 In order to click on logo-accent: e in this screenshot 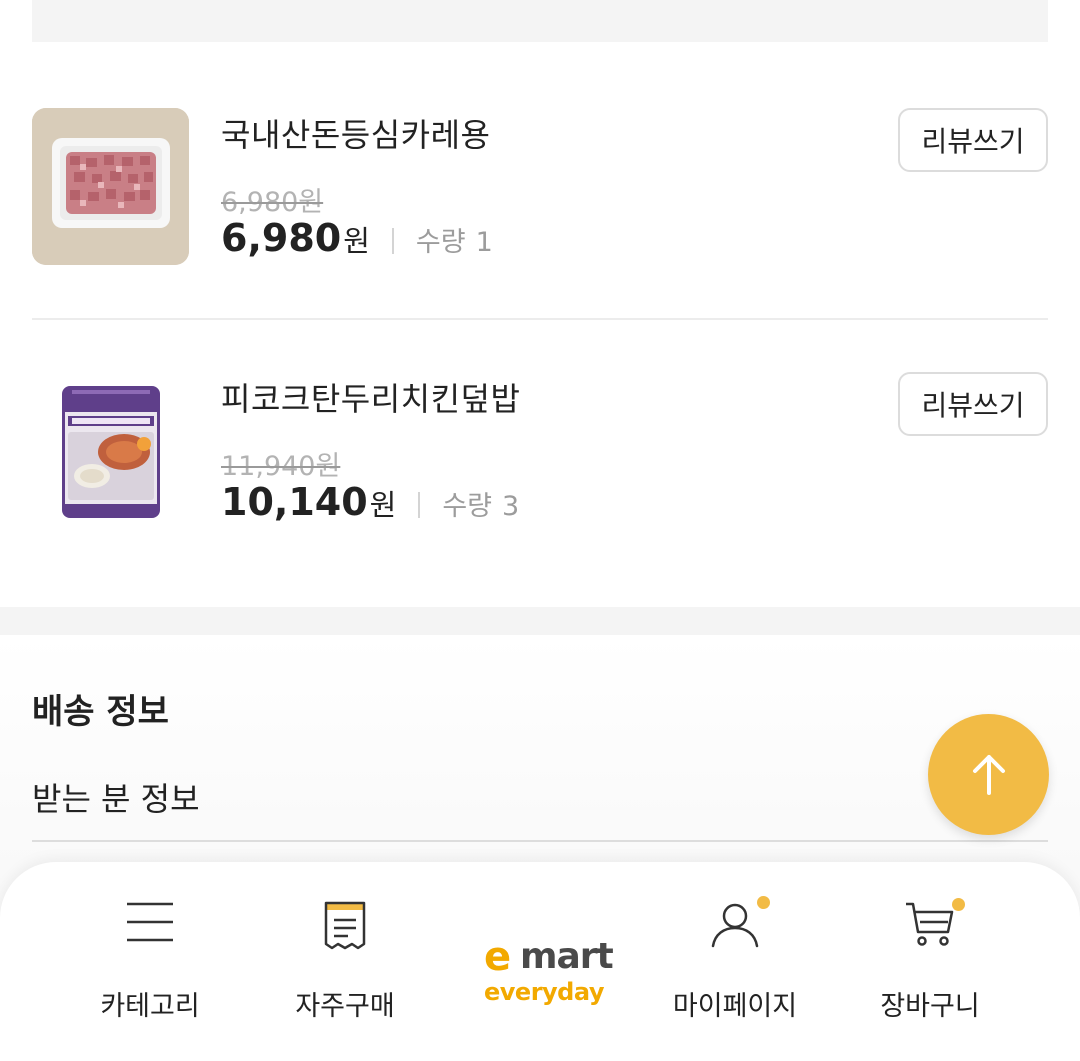, I will do `click(498, 957)`.